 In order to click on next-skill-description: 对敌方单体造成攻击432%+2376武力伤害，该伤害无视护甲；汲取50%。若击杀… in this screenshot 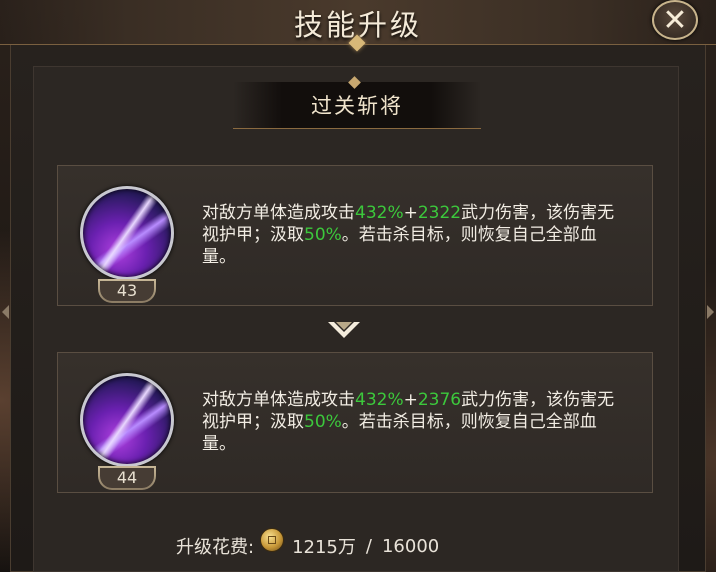, I will do `click(416, 422)`.